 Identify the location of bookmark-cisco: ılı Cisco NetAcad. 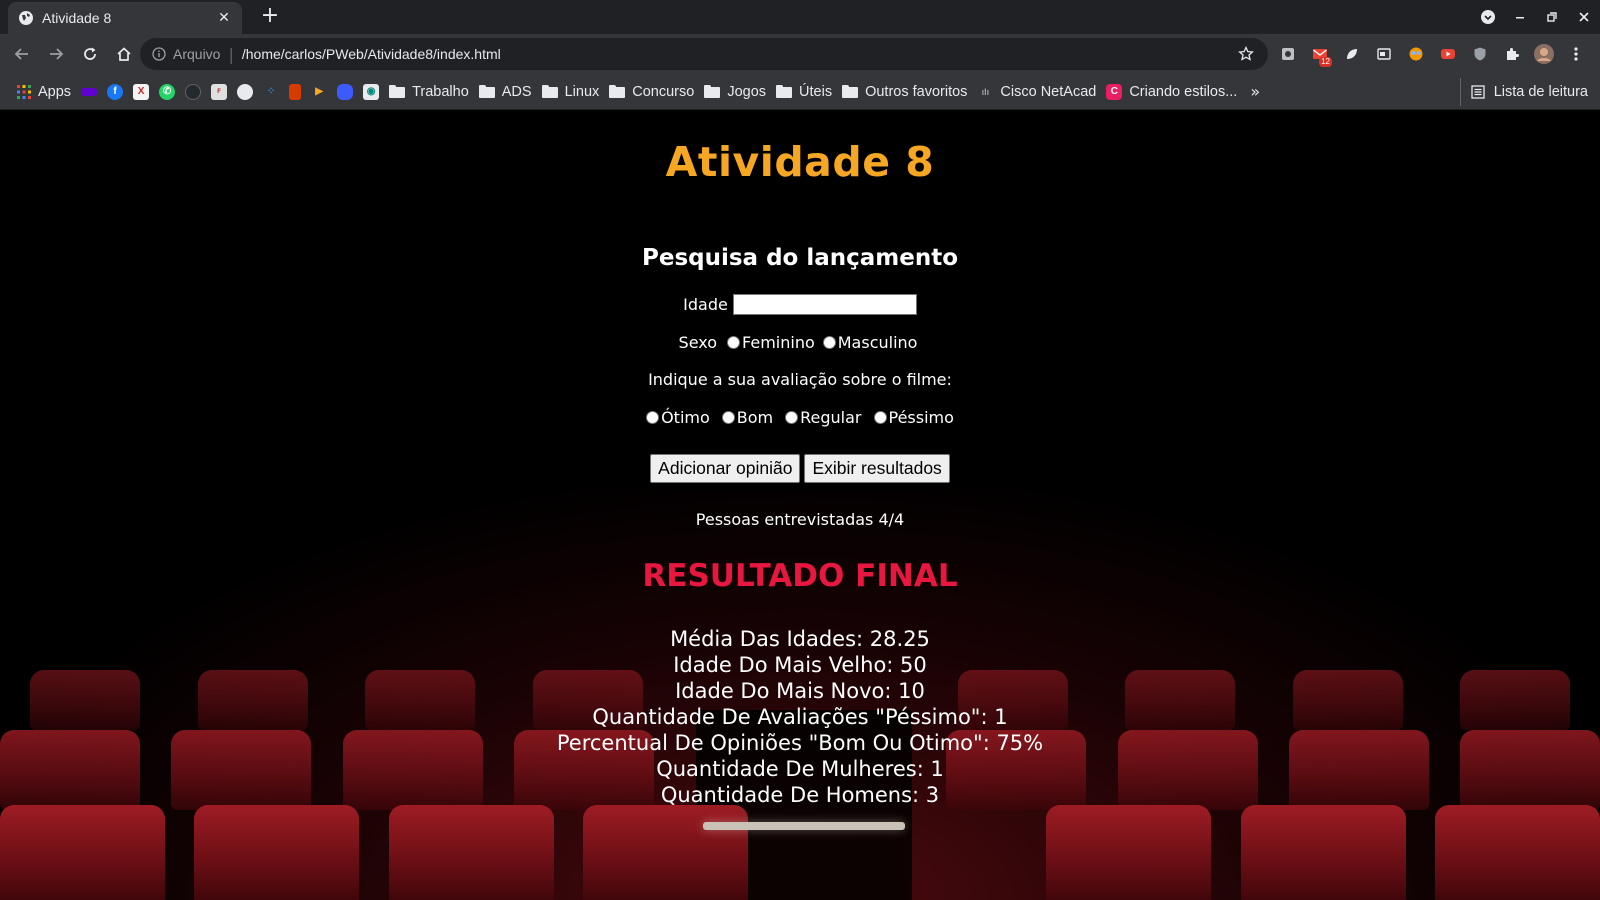
(1036, 92).